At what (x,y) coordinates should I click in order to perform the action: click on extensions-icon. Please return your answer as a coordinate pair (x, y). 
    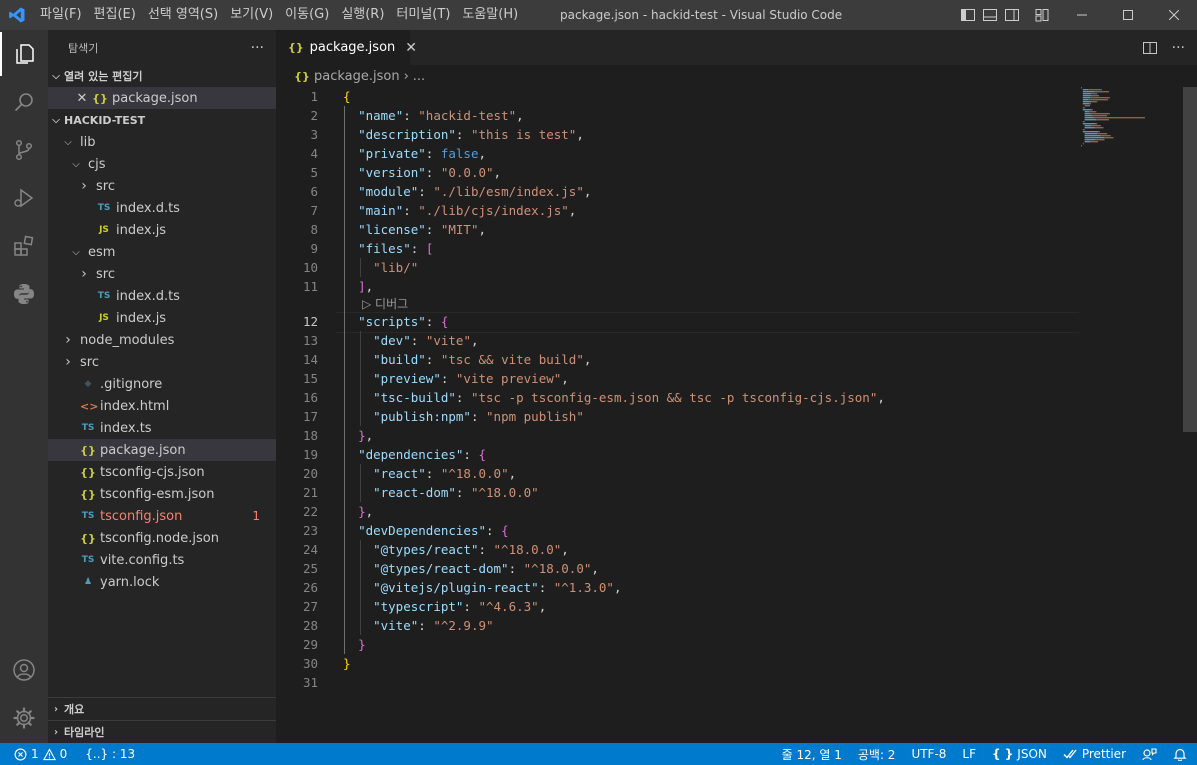
    Looking at the image, I should click on (24, 246).